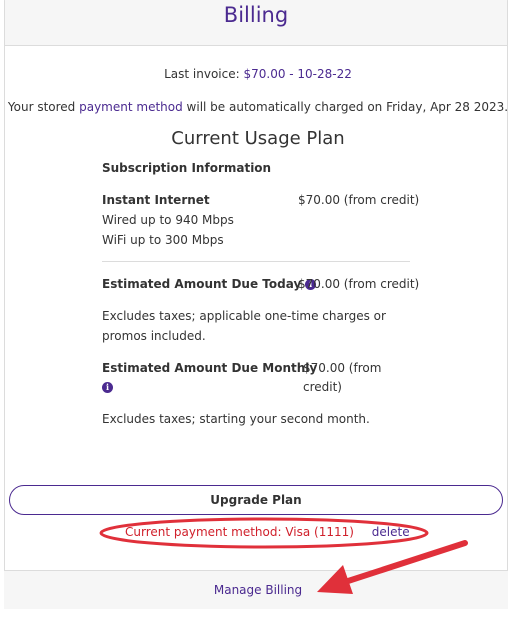  Describe the element at coordinates (283, 555) in the screenshot. I see `annotation-overlay` at that location.